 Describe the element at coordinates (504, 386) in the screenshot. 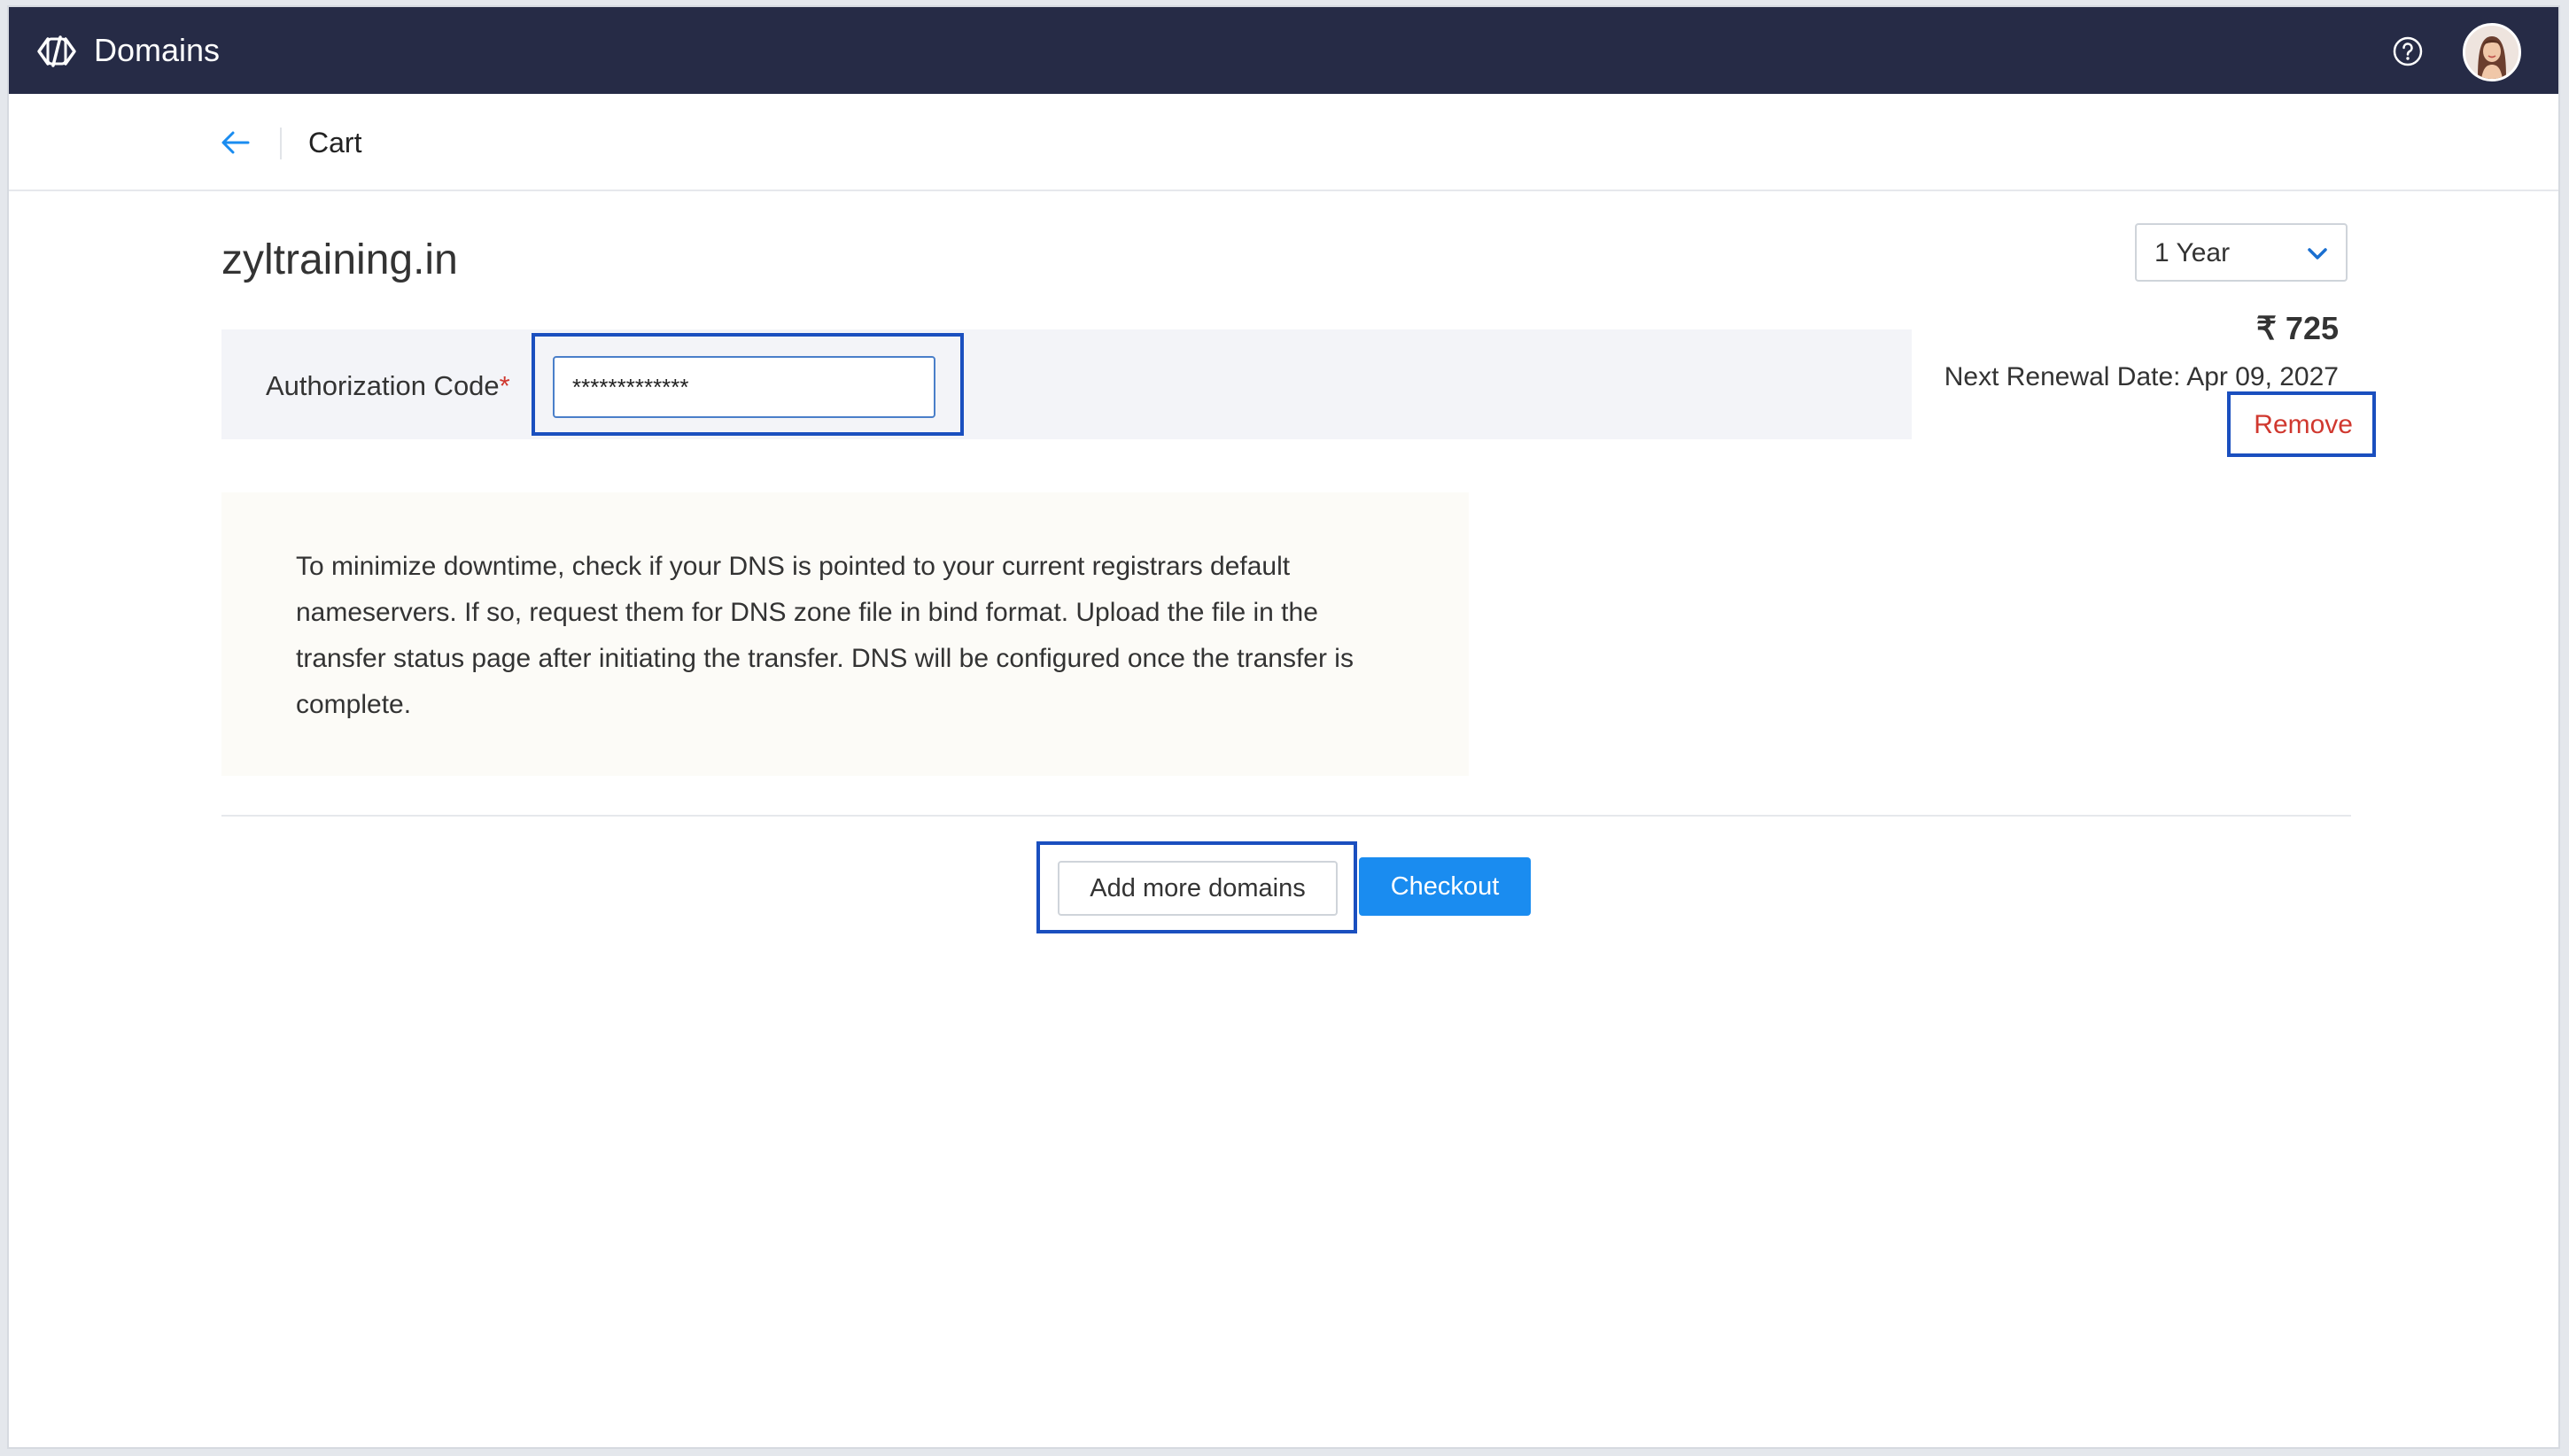

I see `required-mark: *` at that location.